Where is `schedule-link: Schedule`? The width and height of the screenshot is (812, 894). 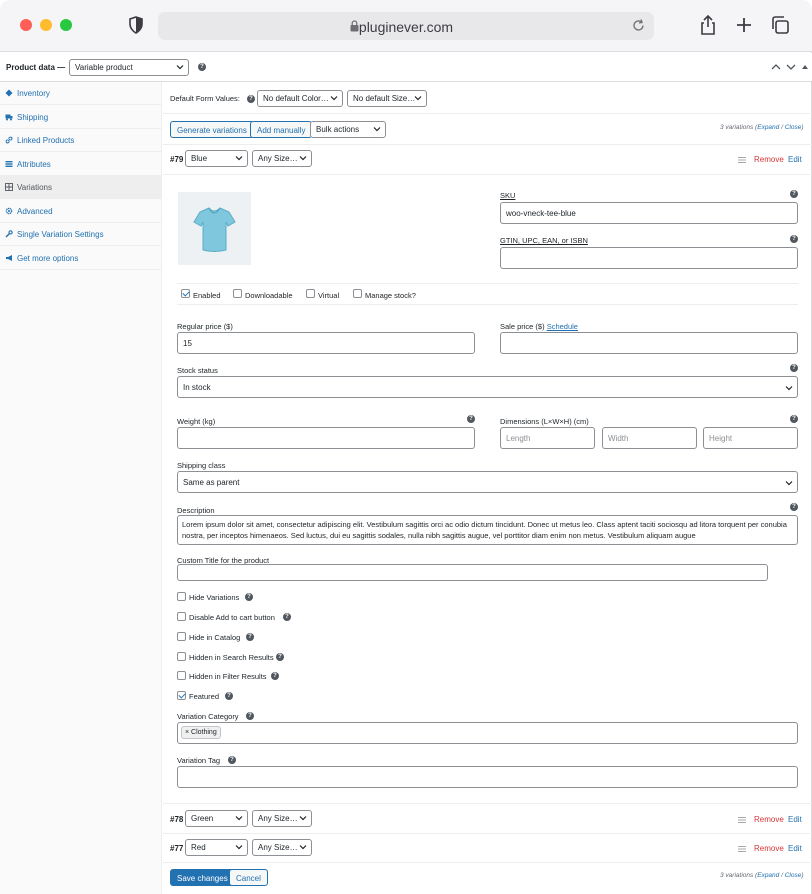 schedule-link: Schedule is located at coordinates (562, 326).